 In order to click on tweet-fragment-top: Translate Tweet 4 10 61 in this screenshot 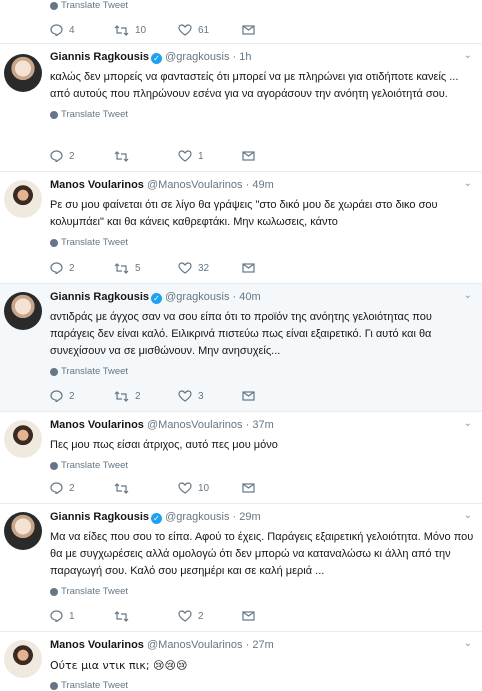, I will do `click(241, 22)`.